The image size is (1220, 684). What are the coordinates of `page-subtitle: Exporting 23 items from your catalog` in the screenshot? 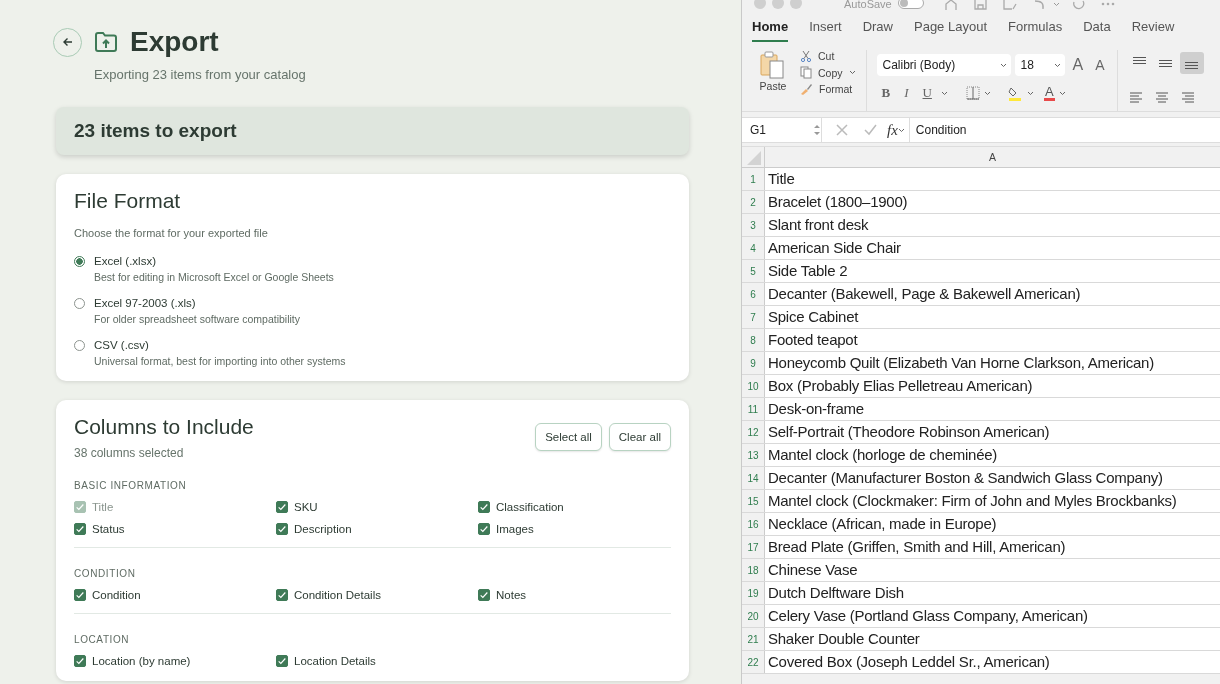 It's located at (200, 74).